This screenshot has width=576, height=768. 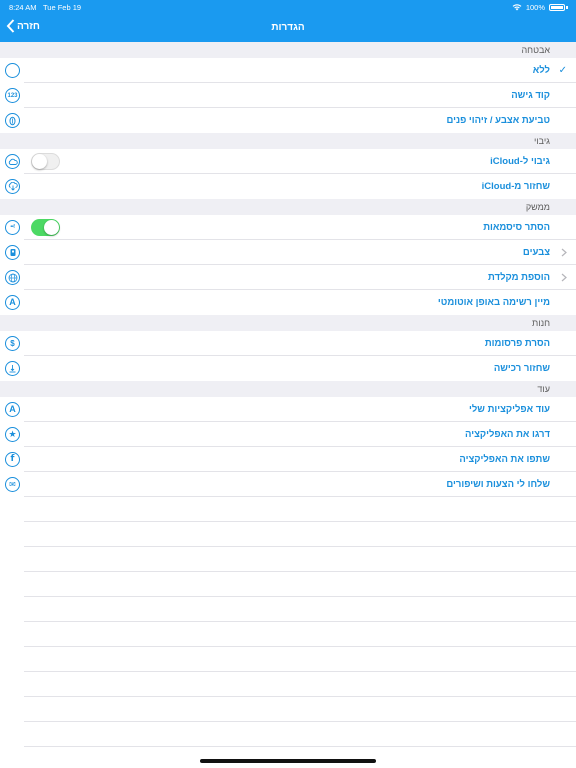 I want to click on option-biometric: טביעת אצבע / זיהוי פנים, so click(x=288, y=120).